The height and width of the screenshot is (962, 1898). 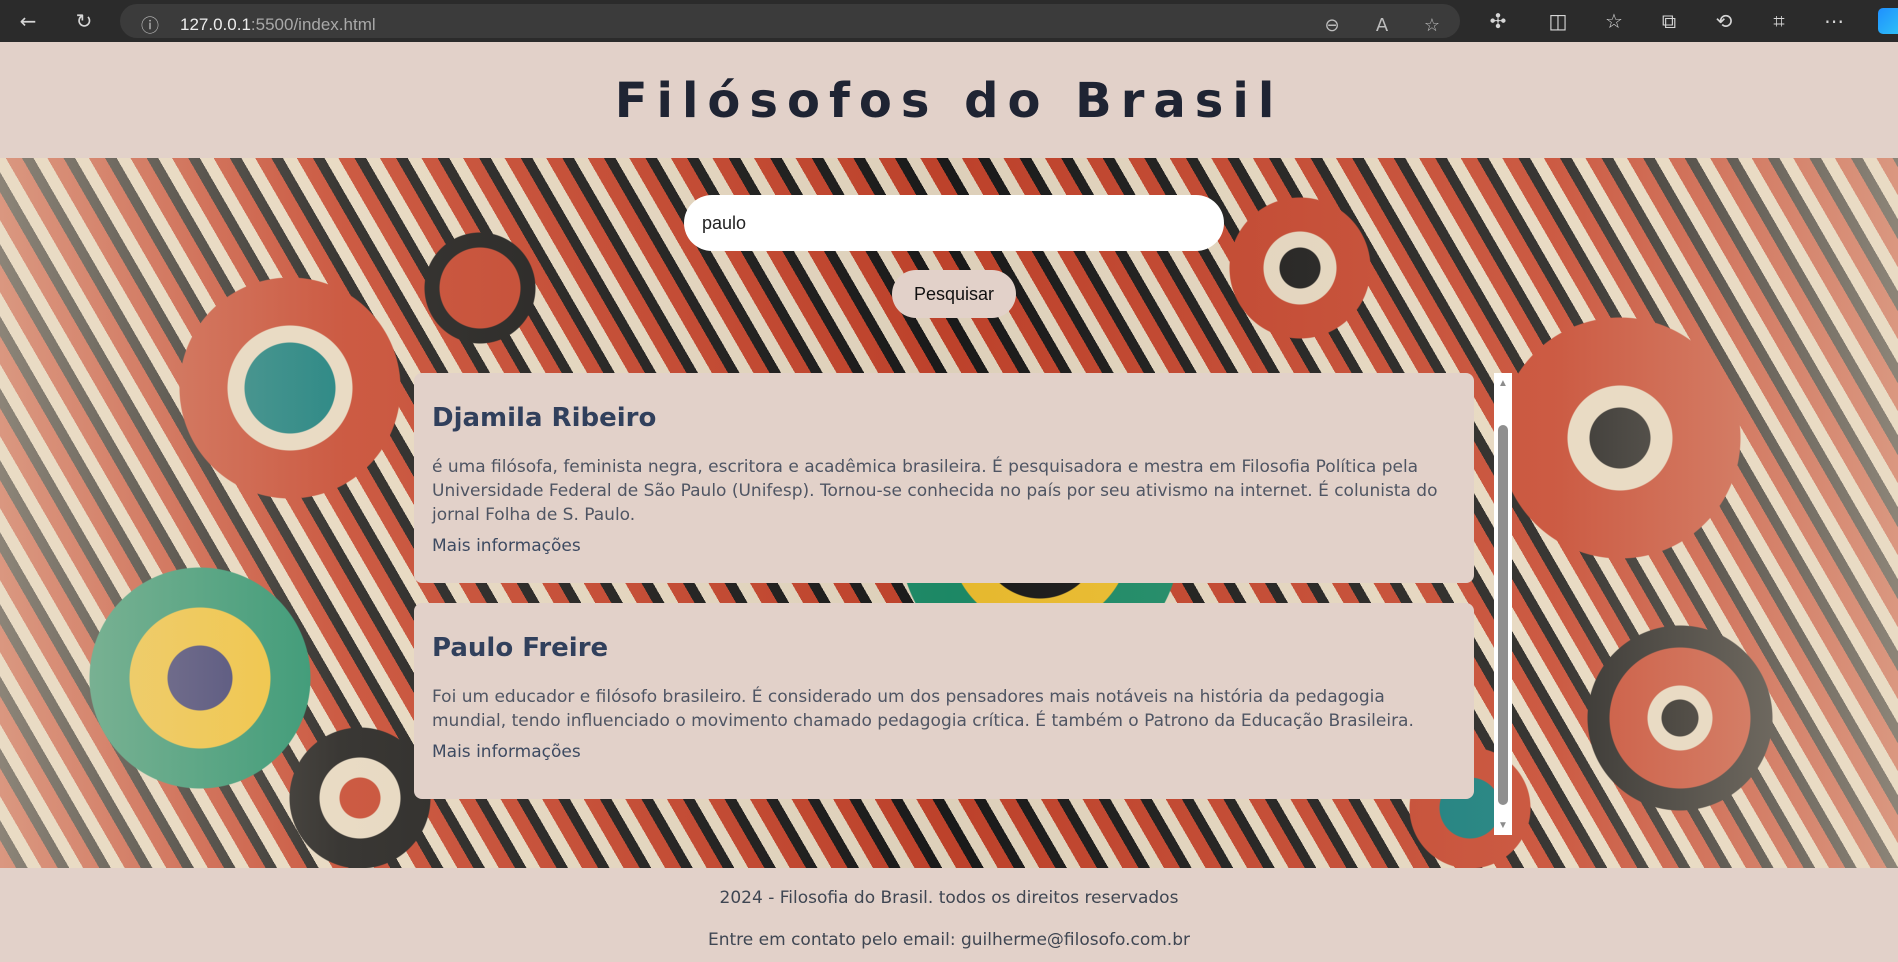 What do you see at coordinates (1779, 21) in the screenshot?
I see `screenshot-icon: ⌗` at bounding box center [1779, 21].